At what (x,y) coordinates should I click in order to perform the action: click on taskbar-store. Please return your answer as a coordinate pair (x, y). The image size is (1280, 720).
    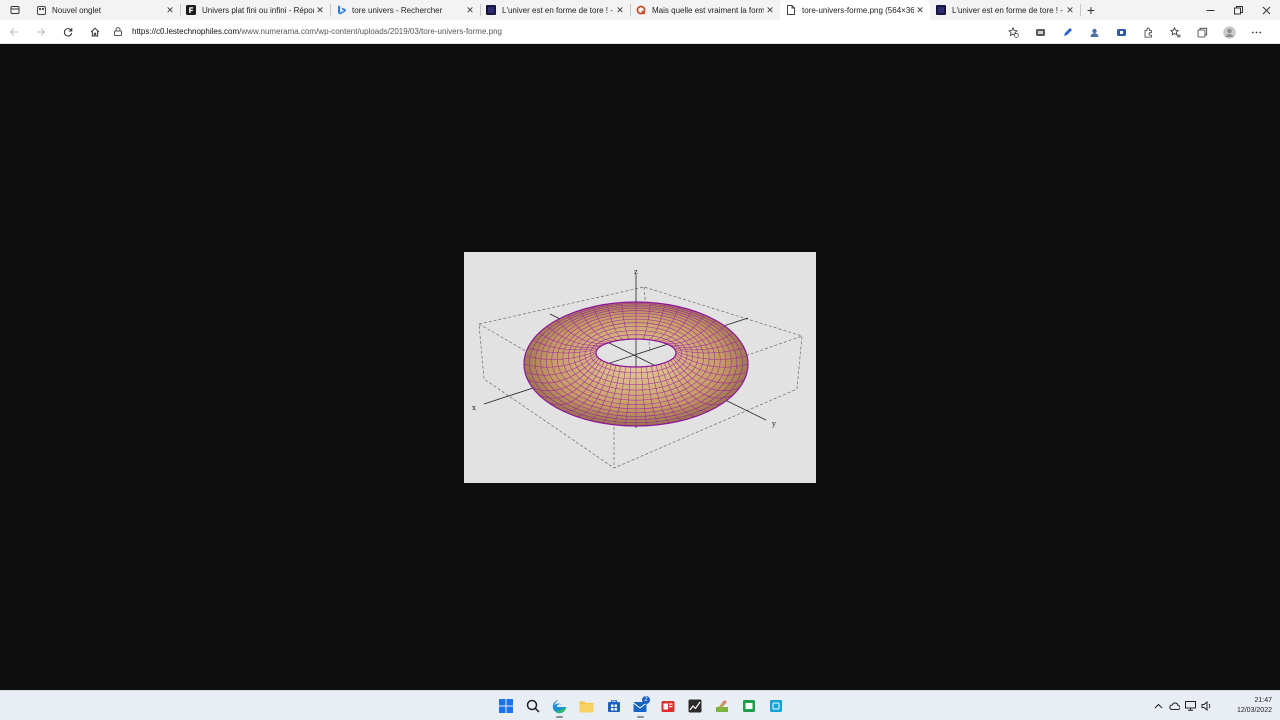
    Looking at the image, I should click on (613, 706).